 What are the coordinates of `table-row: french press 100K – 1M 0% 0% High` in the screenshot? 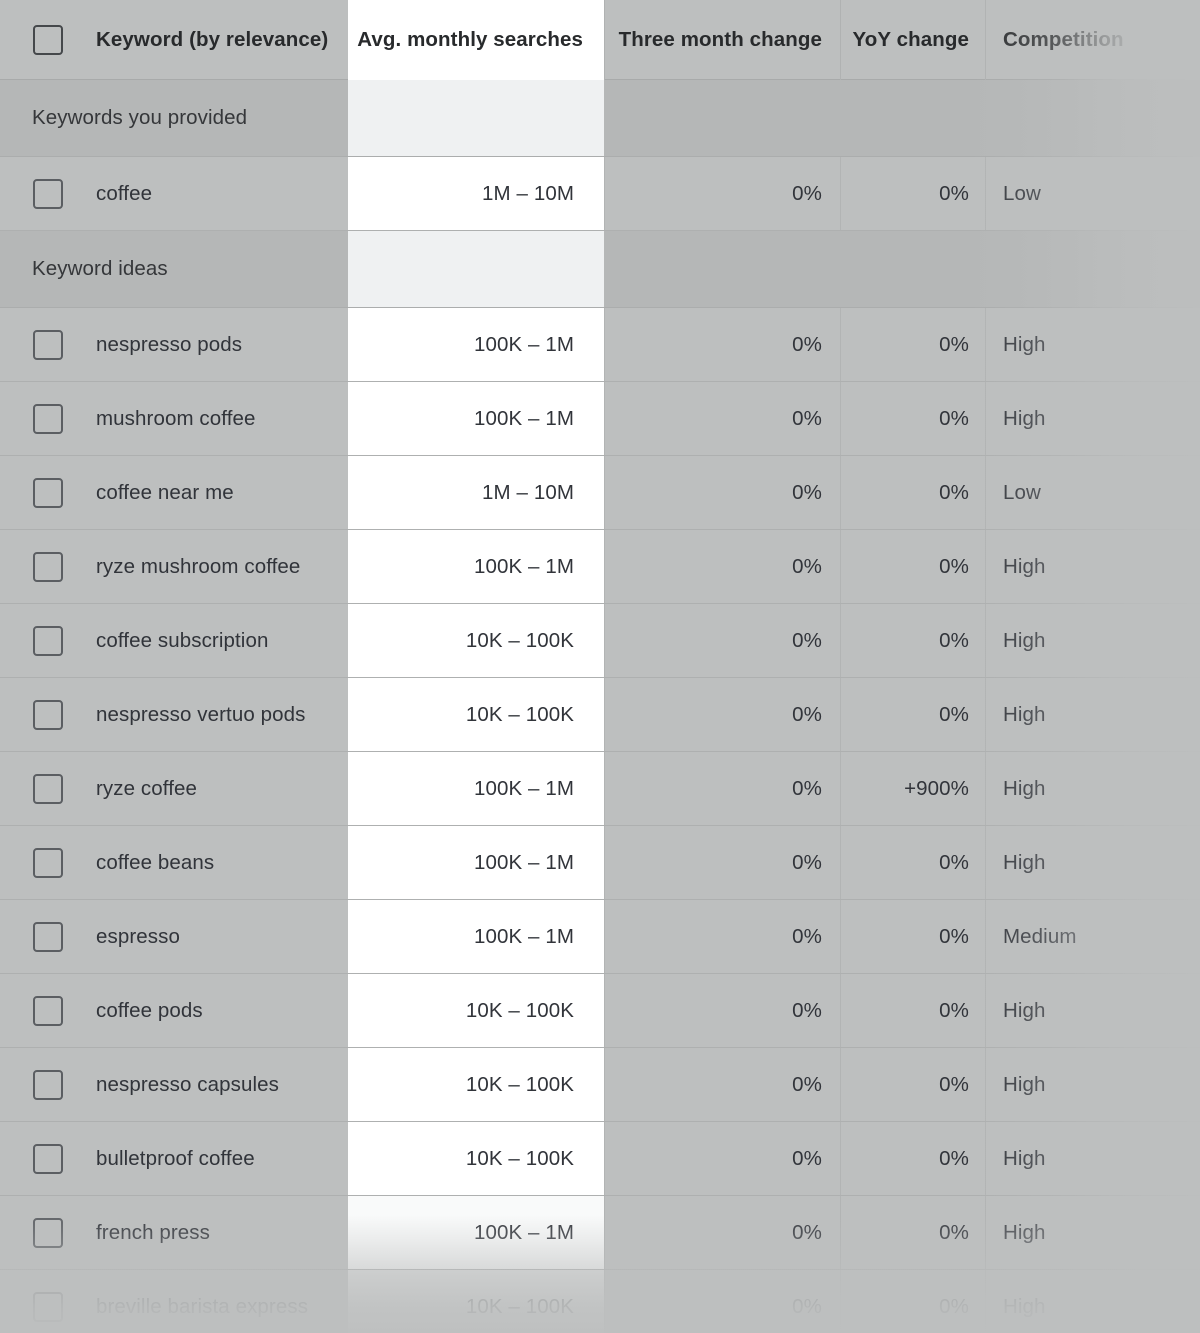 It's located at (600, 1233).